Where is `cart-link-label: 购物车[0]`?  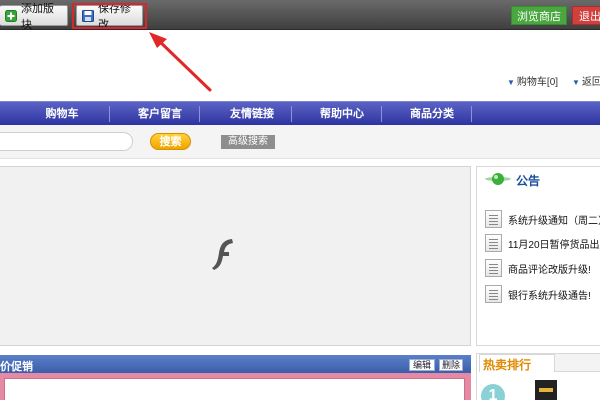 cart-link-label: 购物车[0] is located at coordinates (537, 82).